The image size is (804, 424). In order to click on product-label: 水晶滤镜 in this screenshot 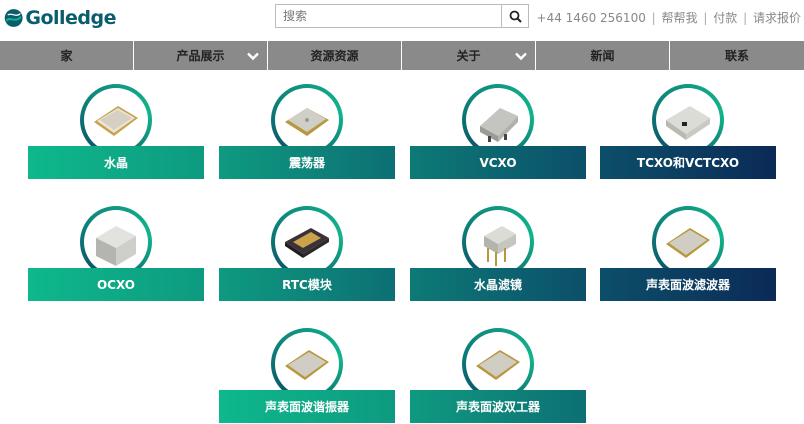, I will do `click(498, 284)`.